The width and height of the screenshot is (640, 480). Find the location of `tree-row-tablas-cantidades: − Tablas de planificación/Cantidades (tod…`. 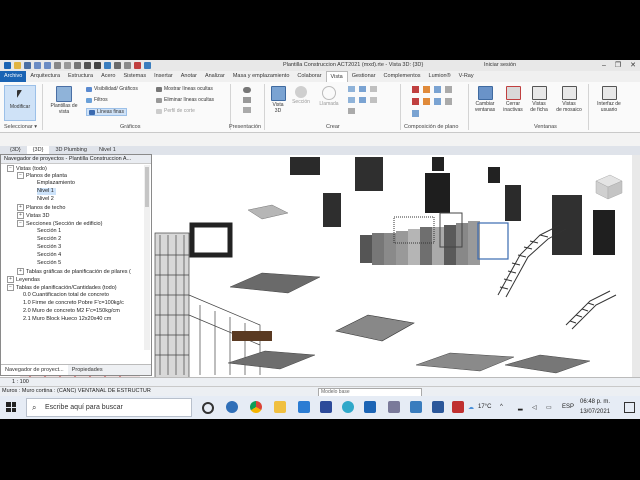

tree-row-tablas-cantidades: − Tablas de planificación/Cantidades (tod… is located at coordinates (62, 288).